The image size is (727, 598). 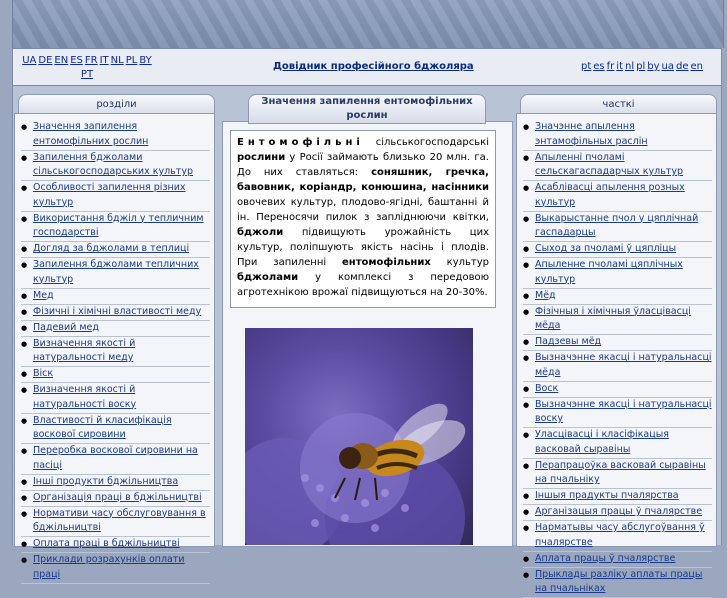 I want to click on left-menu-link: Мед, so click(x=43, y=295).